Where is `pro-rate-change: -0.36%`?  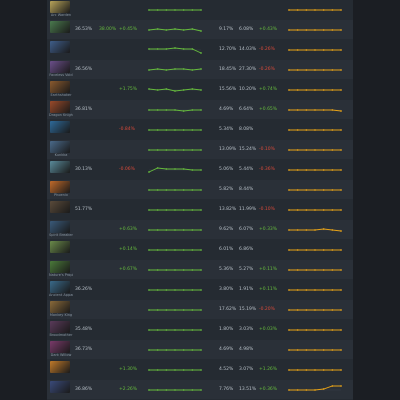
pro-rate-change: -0.36% is located at coordinates (267, 169).